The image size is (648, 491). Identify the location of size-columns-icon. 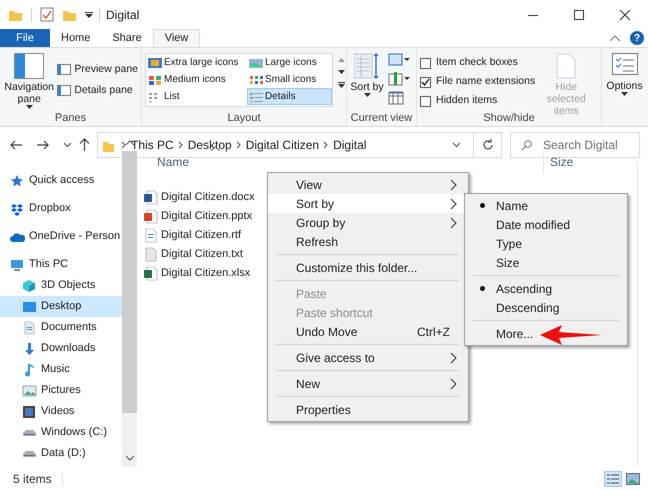
(396, 98).